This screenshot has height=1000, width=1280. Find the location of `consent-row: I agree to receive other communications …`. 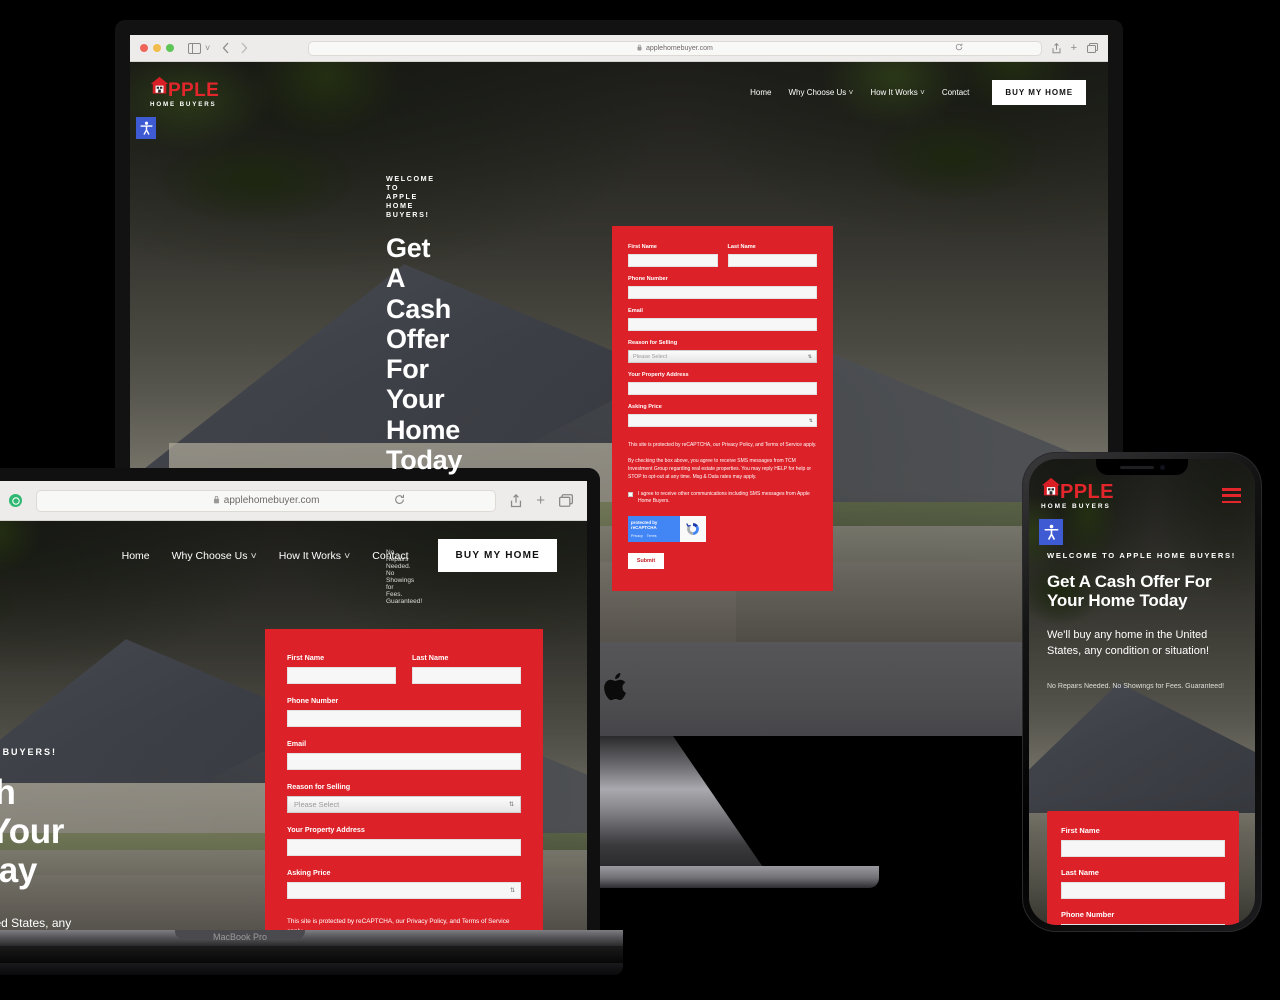

consent-row: I agree to receive other communications … is located at coordinates (722, 498).